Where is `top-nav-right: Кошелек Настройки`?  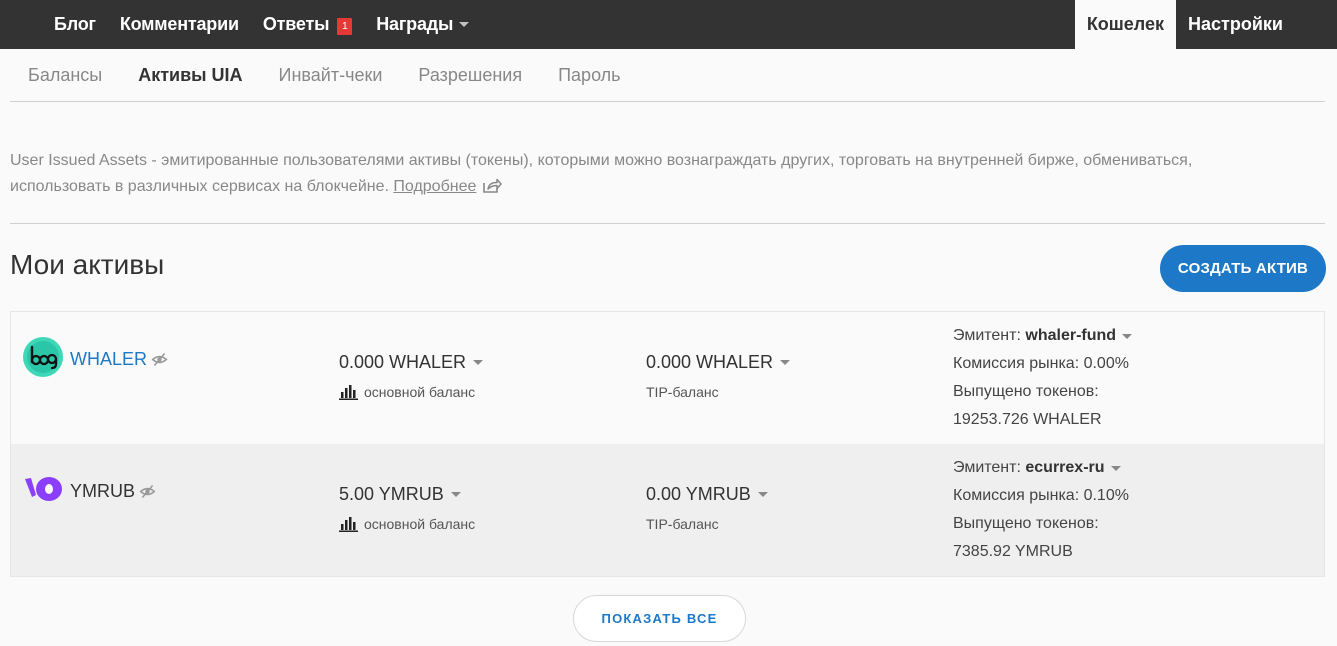 top-nav-right: Кошелек Настройки is located at coordinates (1184, 24).